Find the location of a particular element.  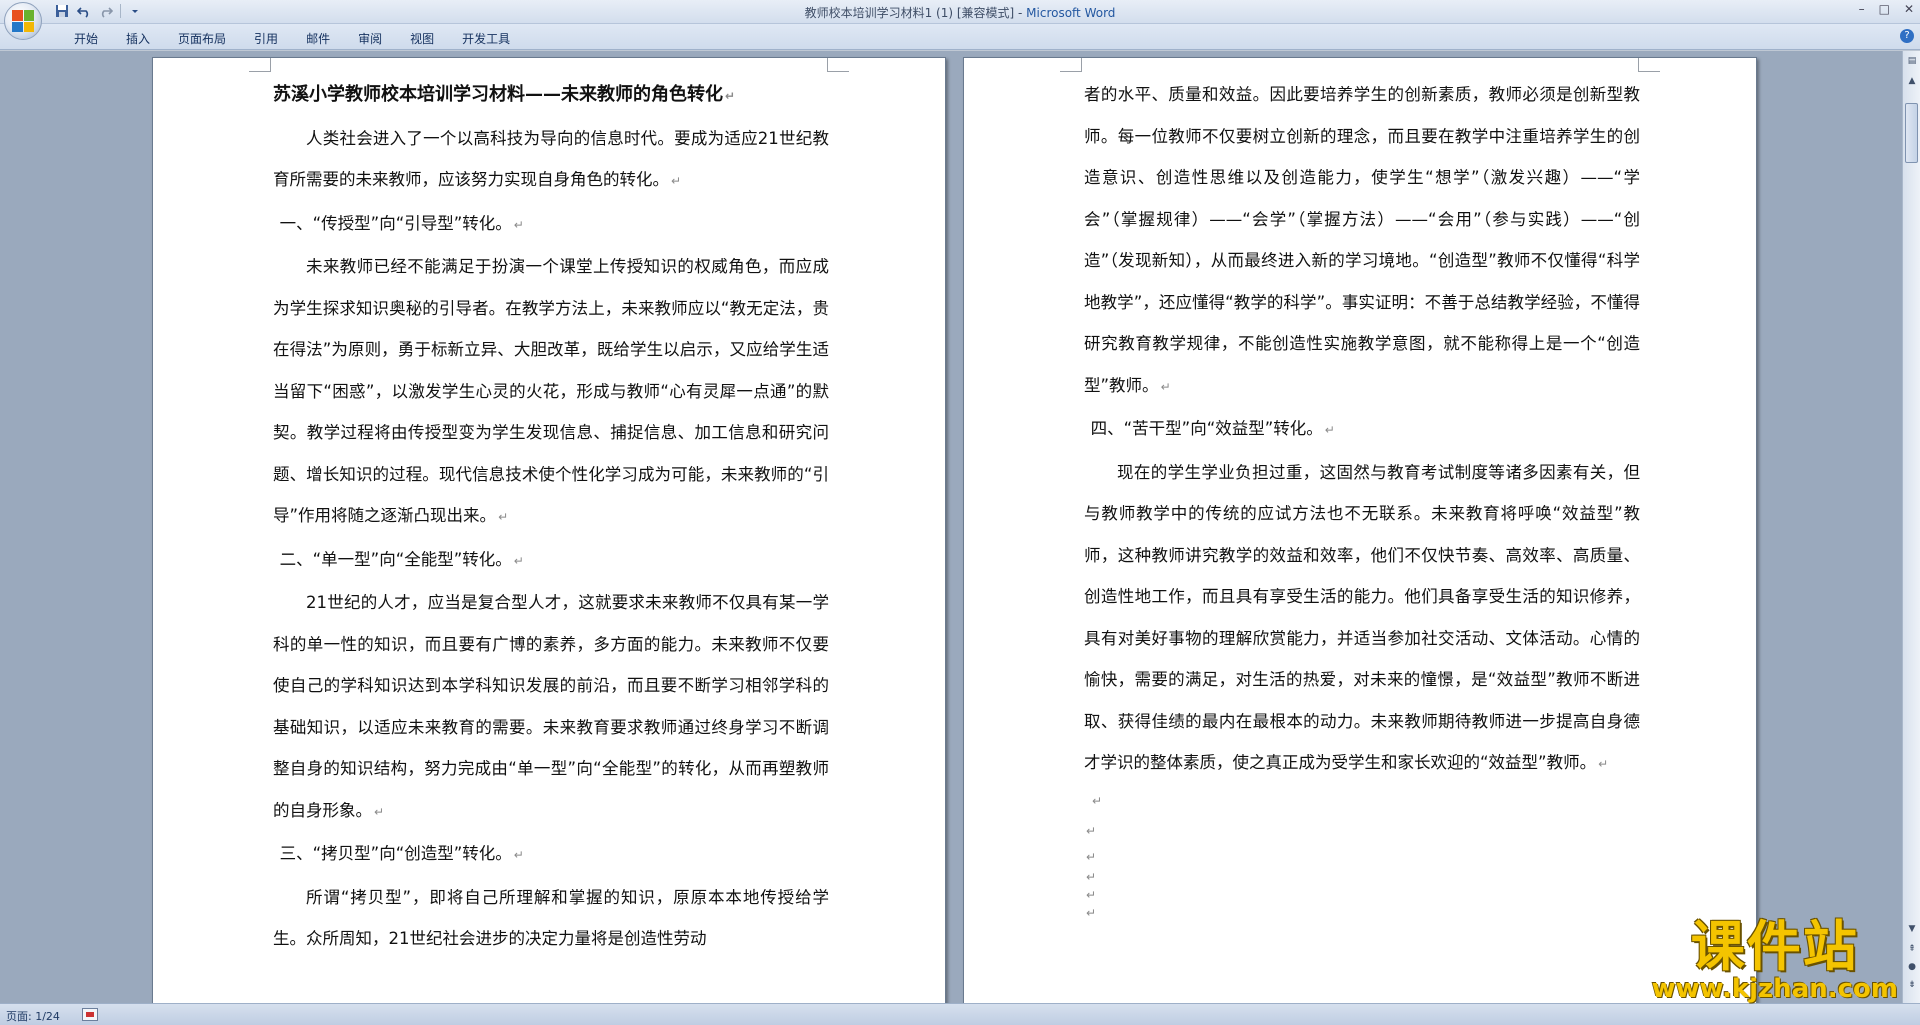

previous-page-icon: ⇞ is located at coordinates (1912, 949).